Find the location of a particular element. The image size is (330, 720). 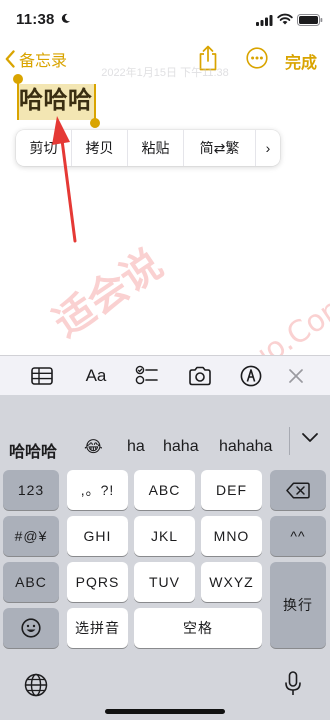

globe-icon is located at coordinates (36, 685).